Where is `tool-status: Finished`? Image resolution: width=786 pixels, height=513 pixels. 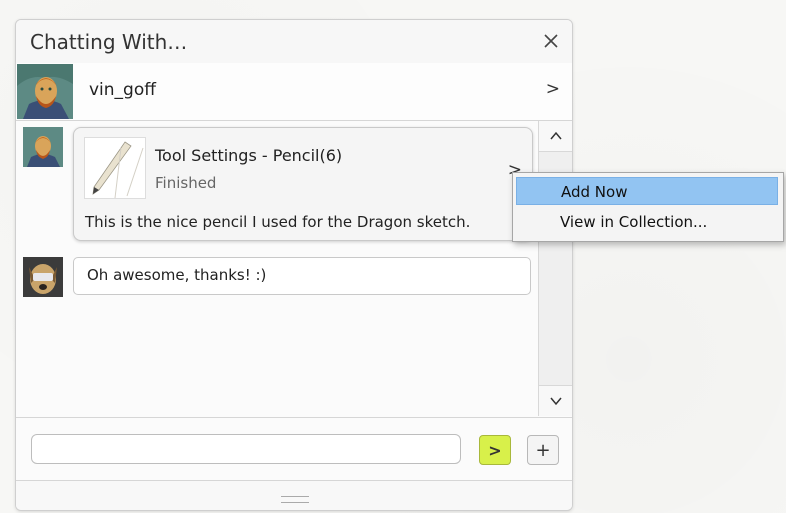
tool-status: Finished is located at coordinates (186, 183).